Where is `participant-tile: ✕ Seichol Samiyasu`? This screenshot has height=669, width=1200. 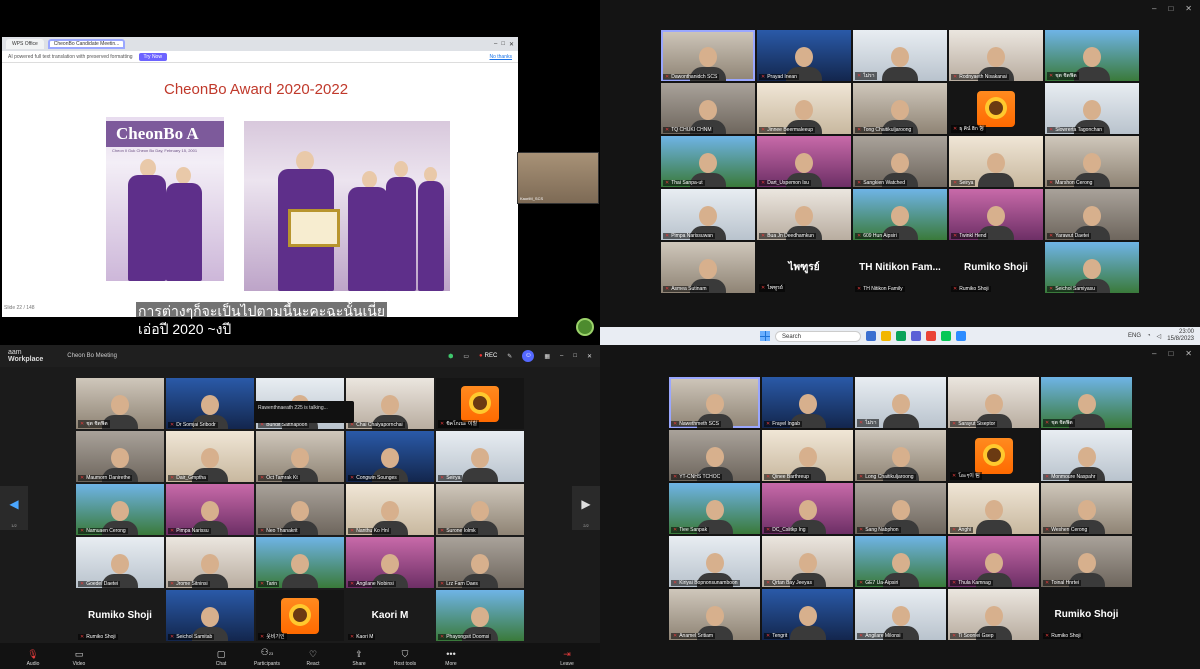 participant-tile: ✕ Seichol Samiyasu is located at coordinates (1092, 267).